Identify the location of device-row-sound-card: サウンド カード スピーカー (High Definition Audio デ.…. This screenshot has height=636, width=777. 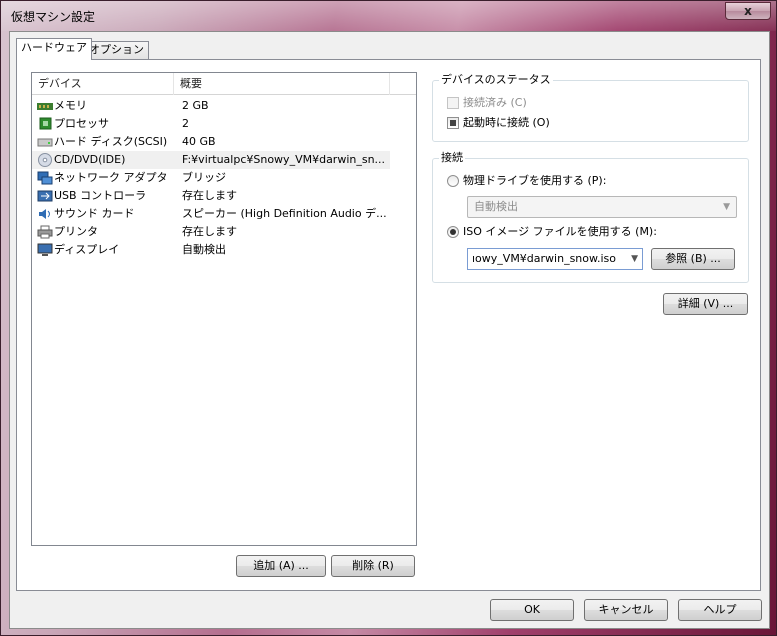
(211, 214).